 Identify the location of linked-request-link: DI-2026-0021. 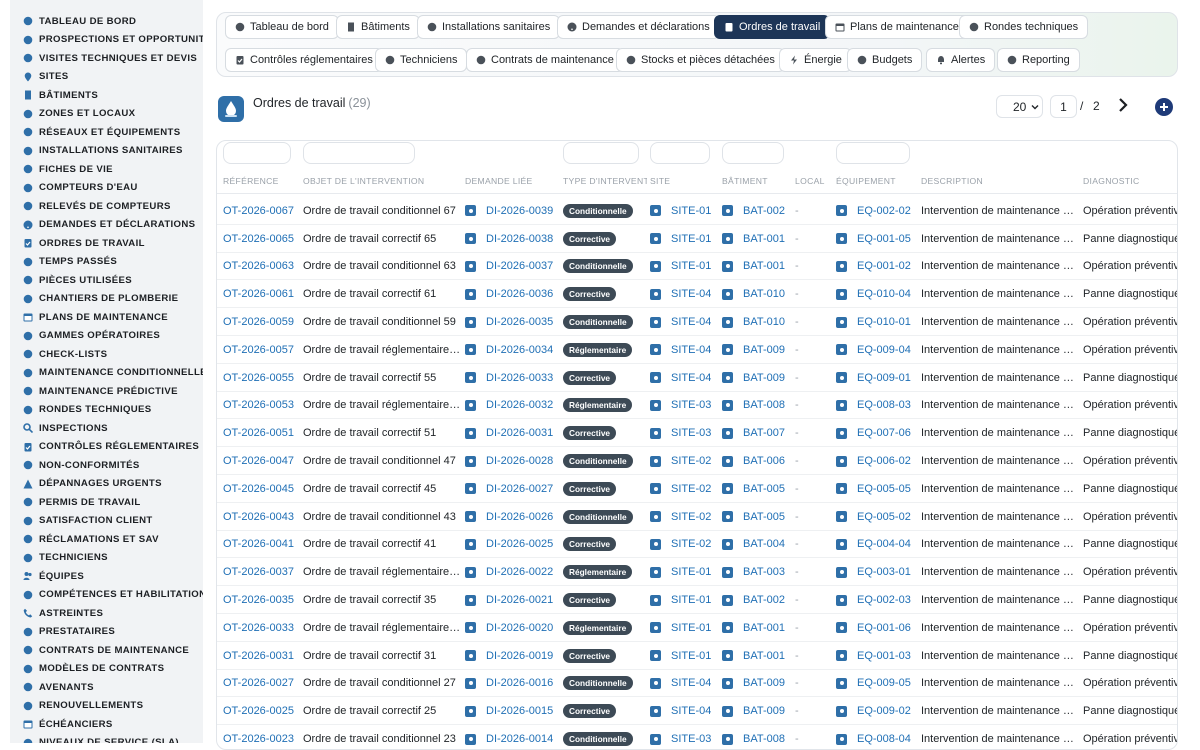
(519, 600).